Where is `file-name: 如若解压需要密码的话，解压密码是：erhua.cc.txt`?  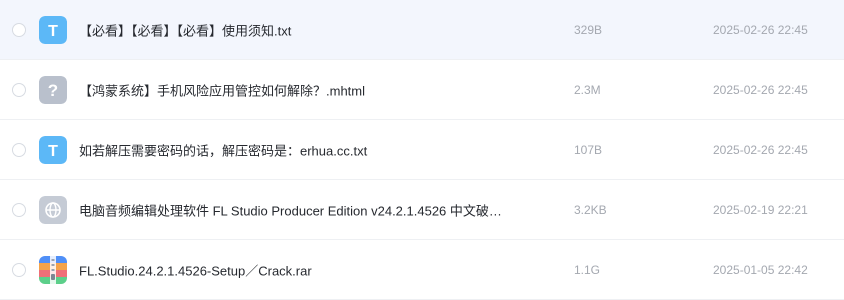
file-name: 如若解压需要密码的话，解压密码是：erhua.cc.txt is located at coordinates (294, 149).